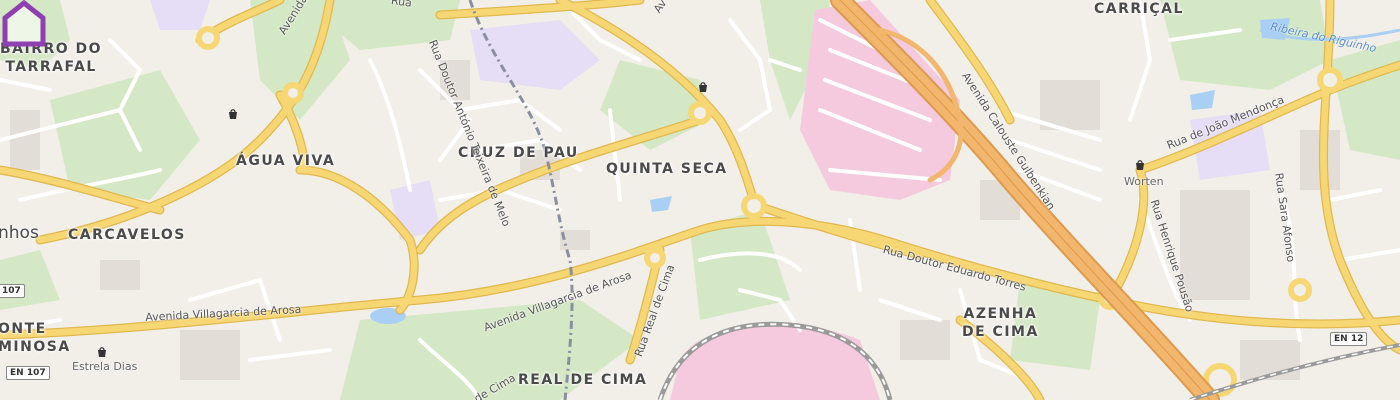 Image resolution: width=1400 pixels, height=400 pixels. Describe the element at coordinates (12, 291) in the screenshot. I see `road-shield-en107-top: 107` at that location.